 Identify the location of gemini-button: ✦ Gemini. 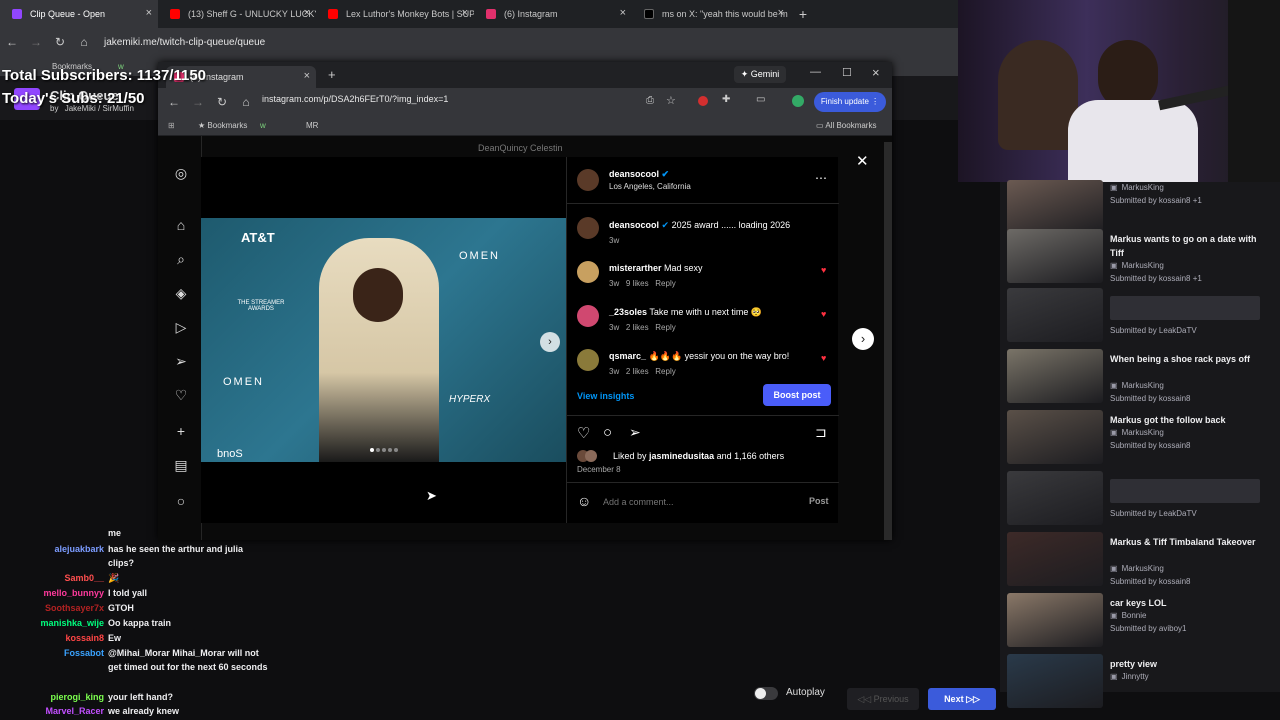
(760, 74).